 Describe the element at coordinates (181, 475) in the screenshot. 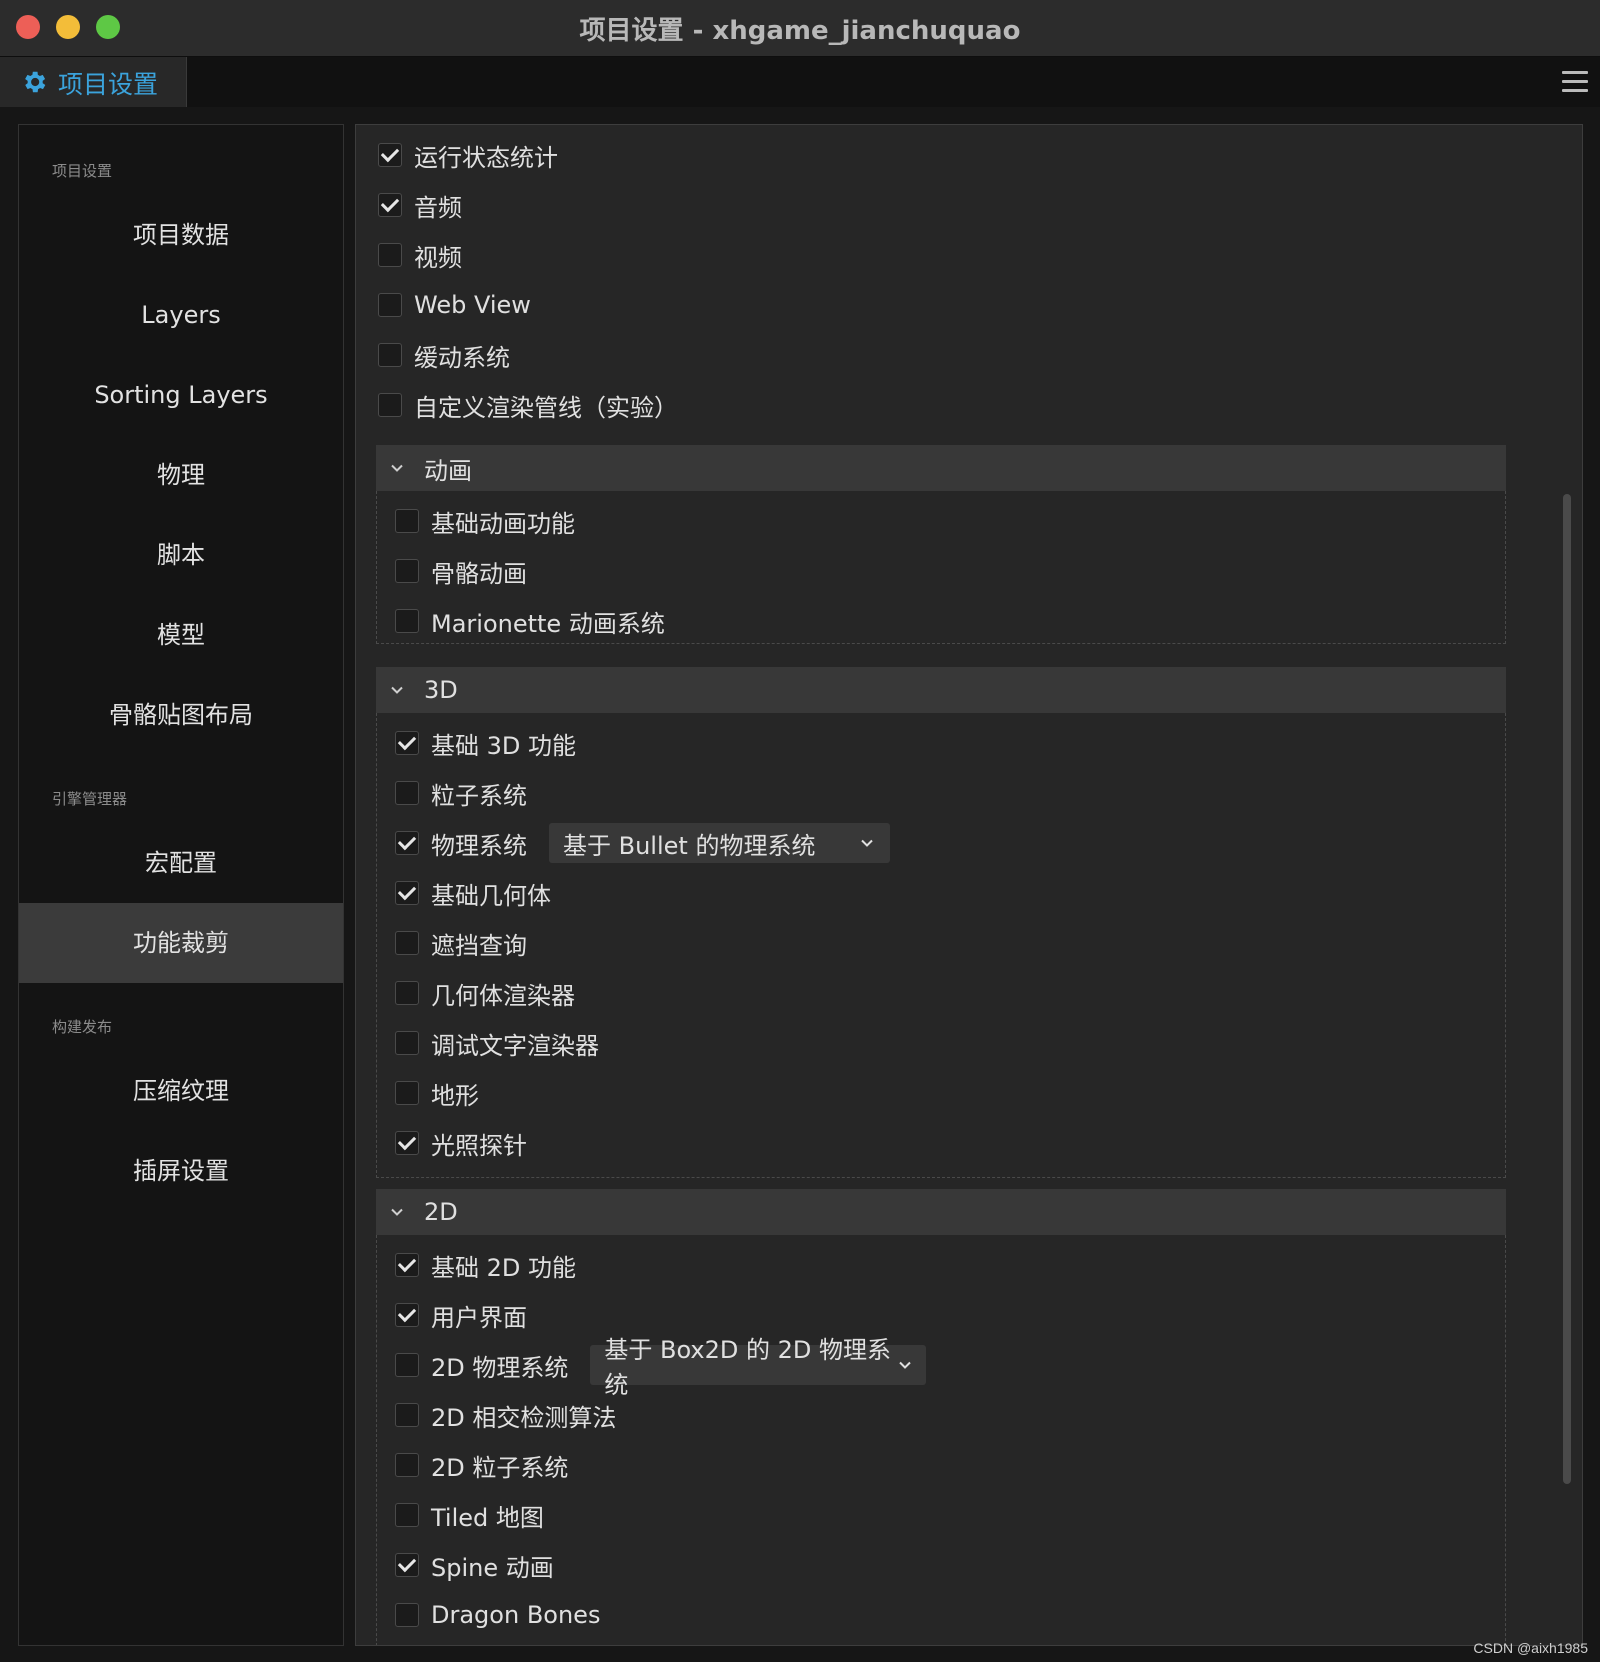

I see `sidebar-item-physics: 物理` at that location.